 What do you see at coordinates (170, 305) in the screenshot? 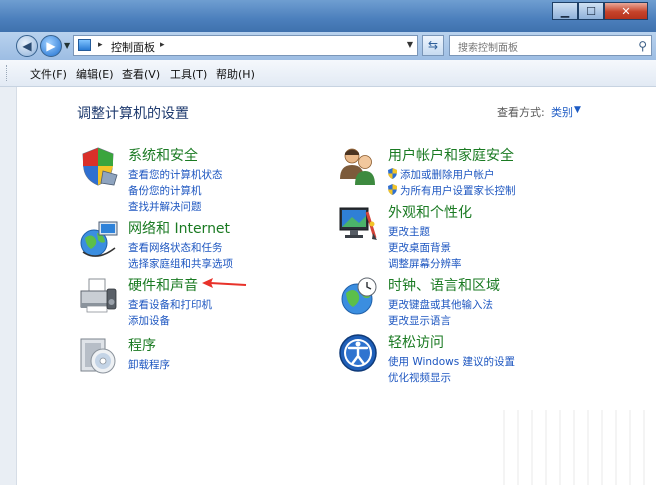
I see `link-devices-printers: 查看设备和打印机` at bounding box center [170, 305].